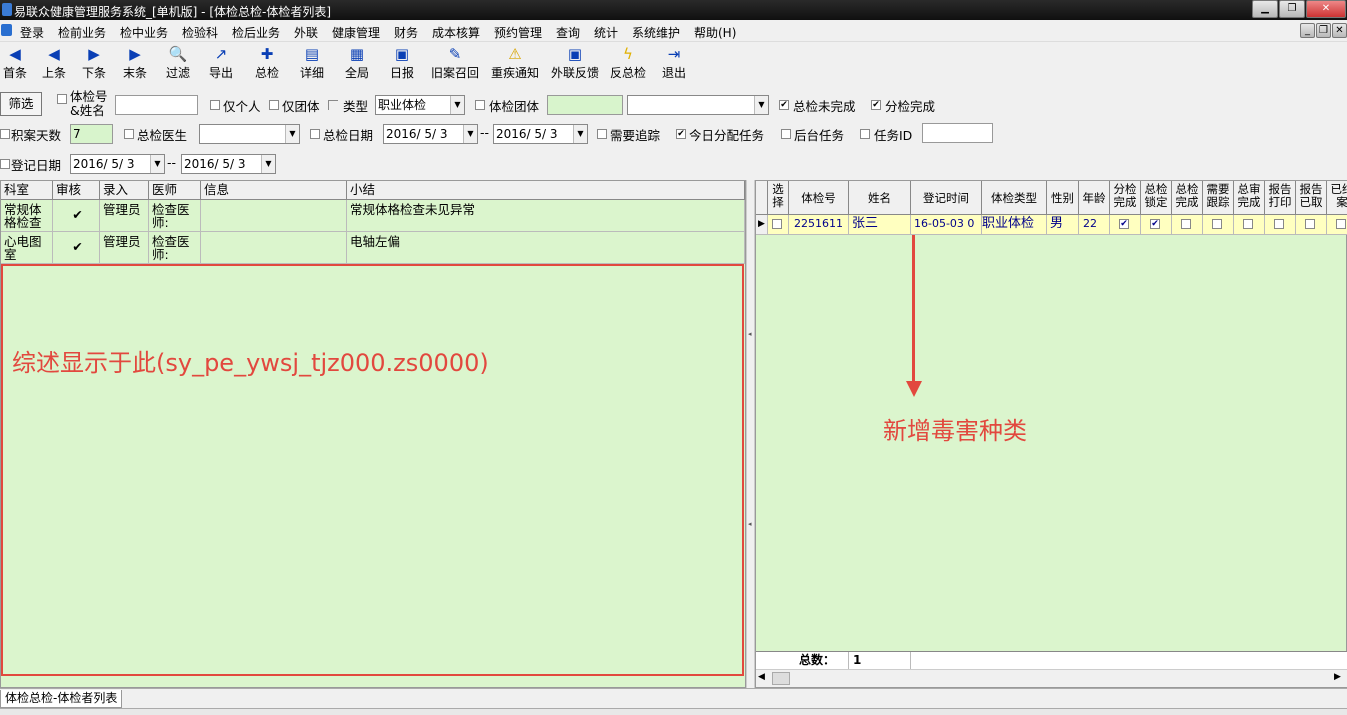  What do you see at coordinates (819, 198) in the screenshot?
I see `col-header-exam-no: 体检号` at bounding box center [819, 198].